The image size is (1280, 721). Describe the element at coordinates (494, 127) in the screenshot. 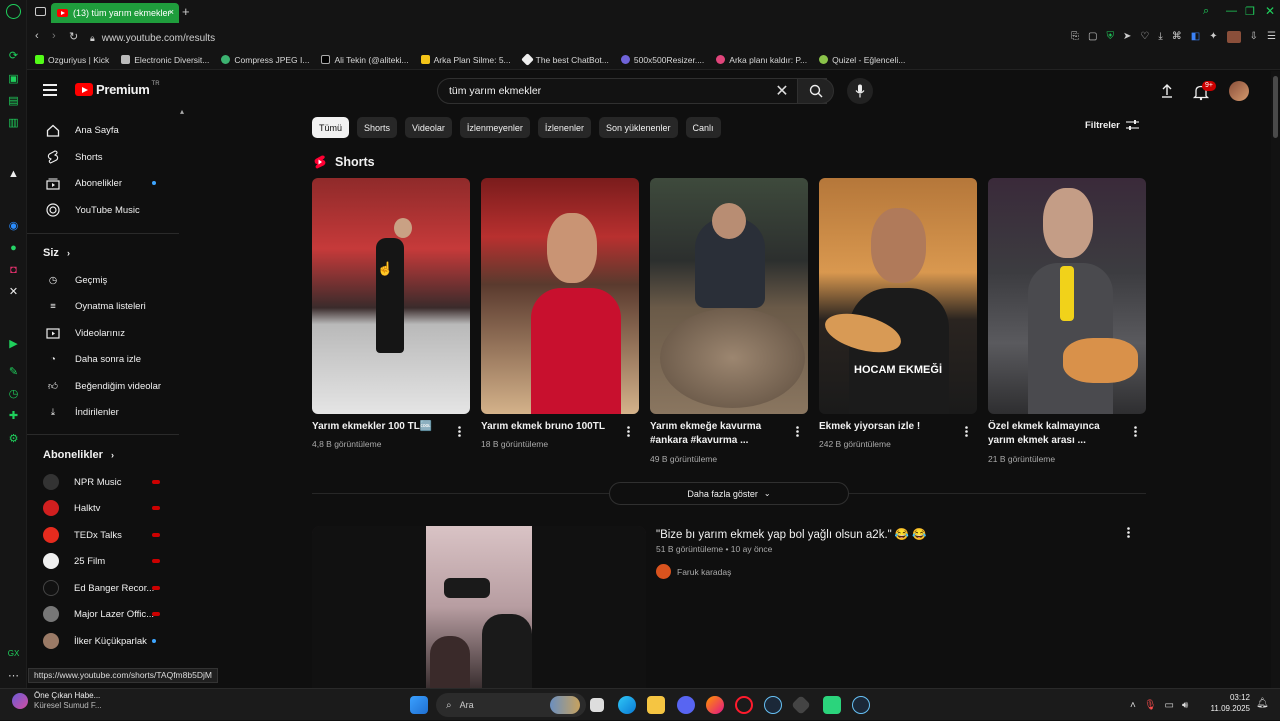

I see `chip-unwatched: İzlenmeyenler` at that location.